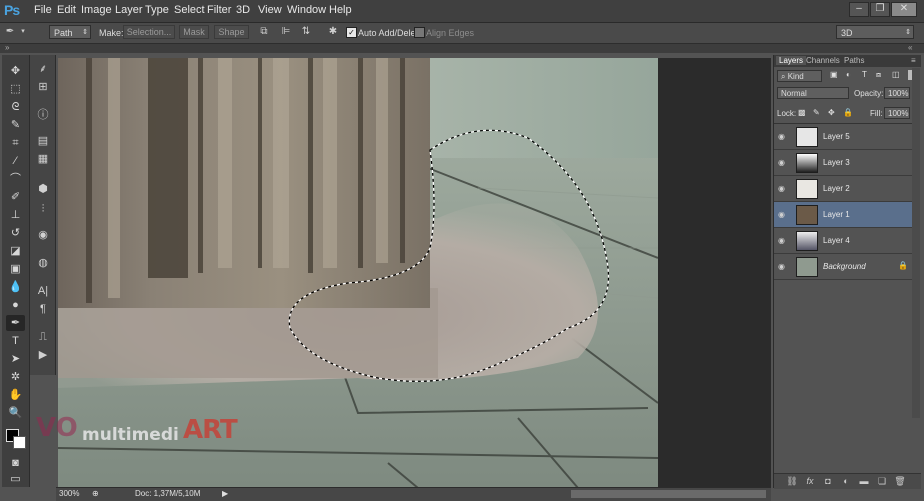 The width and height of the screenshot is (924, 501). What do you see at coordinates (43, 115) in the screenshot?
I see `info-panel-icon: ⓘ` at bounding box center [43, 115].